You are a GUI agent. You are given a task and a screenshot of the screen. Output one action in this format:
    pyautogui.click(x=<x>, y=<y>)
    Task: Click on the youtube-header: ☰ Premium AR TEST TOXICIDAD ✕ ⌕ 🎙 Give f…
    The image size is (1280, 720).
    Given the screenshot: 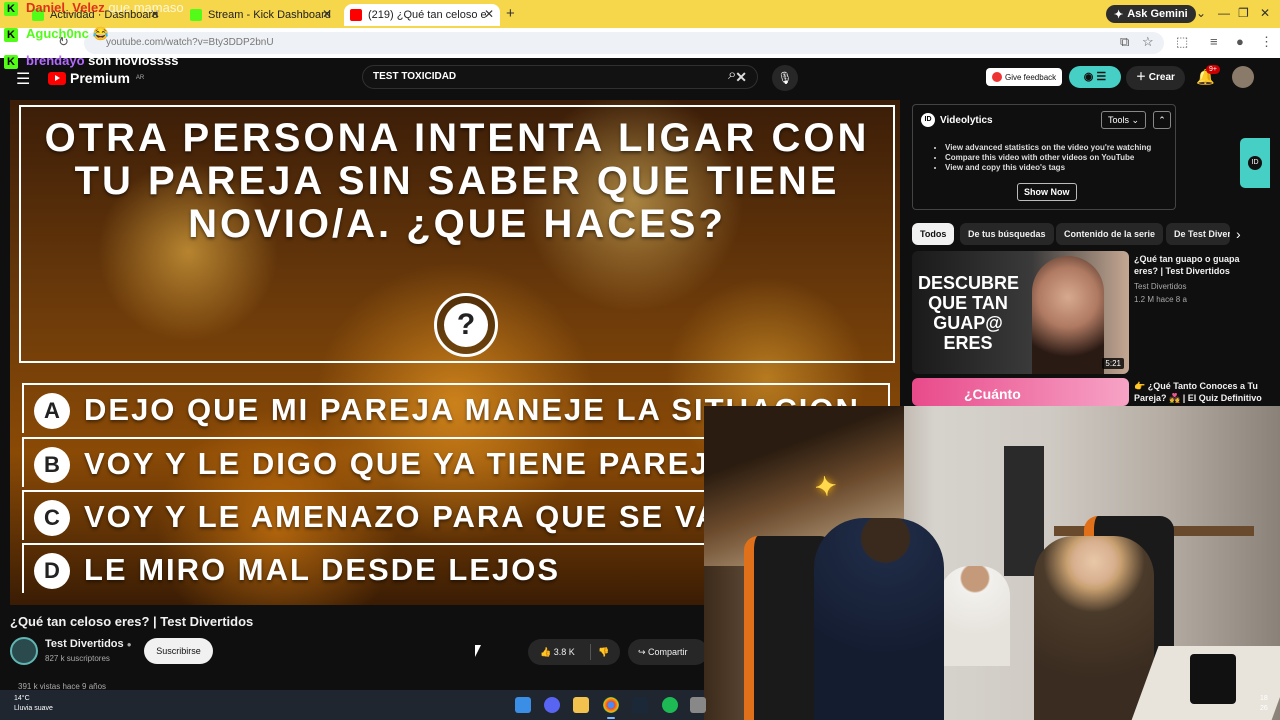 What is the action you would take?
    pyautogui.click(x=640, y=79)
    